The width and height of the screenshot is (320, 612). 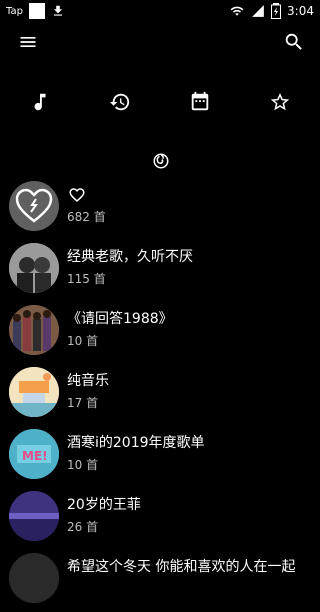 I want to click on status-left: Tap, so click(x=35, y=11).